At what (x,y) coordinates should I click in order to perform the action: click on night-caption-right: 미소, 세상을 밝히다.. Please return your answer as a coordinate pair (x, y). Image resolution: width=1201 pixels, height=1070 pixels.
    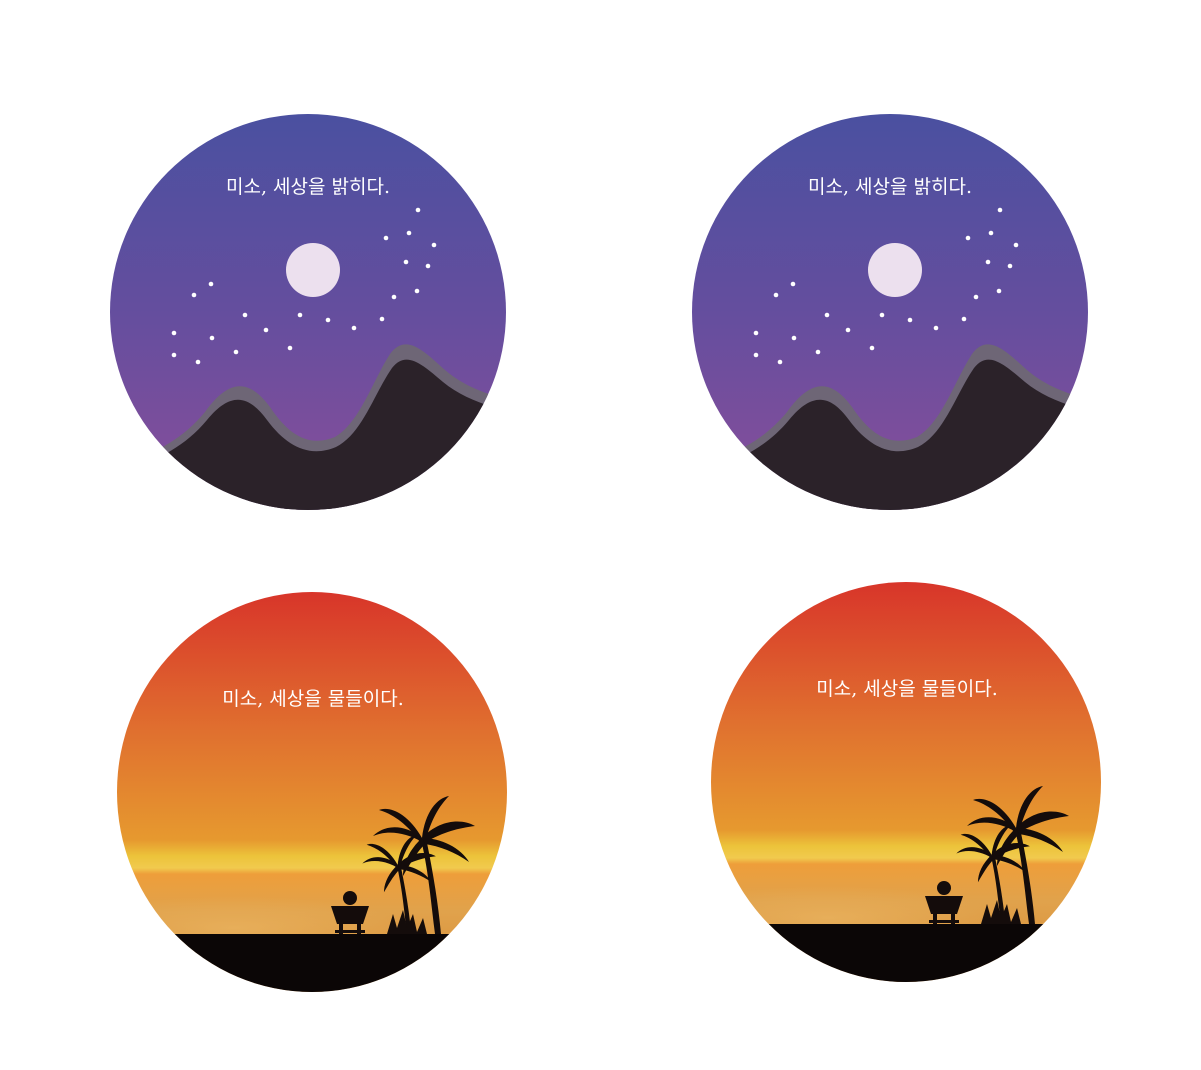
    Looking at the image, I should click on (890, 187).